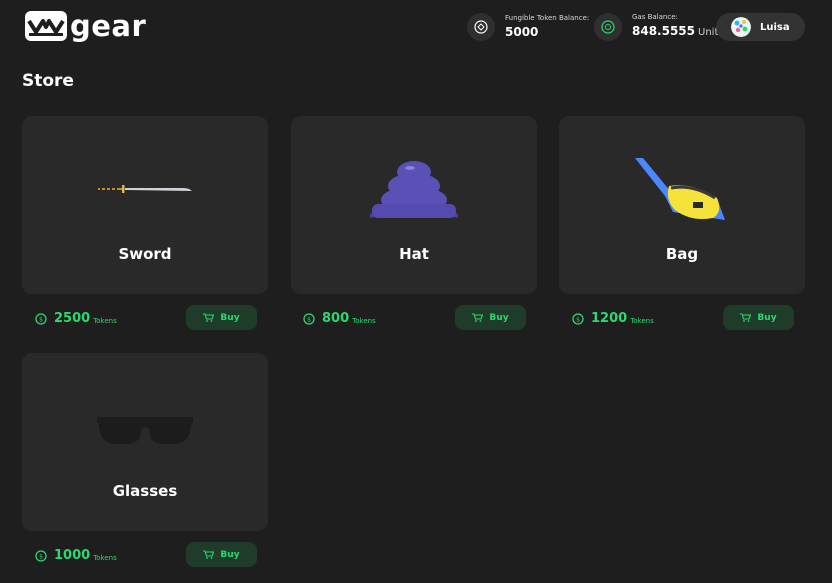 Image resolution: width=832 pixels, height=583 pixels. I want to click on hat-icon, so click(414, 189).